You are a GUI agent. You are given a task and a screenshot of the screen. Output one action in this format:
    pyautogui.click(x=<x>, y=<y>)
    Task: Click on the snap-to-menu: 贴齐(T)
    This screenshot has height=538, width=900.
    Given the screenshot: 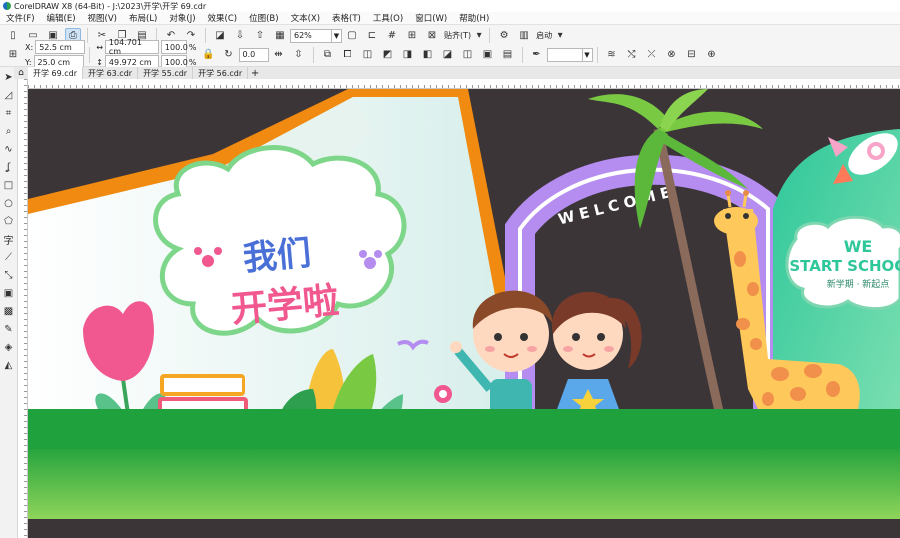 What is the action you would take?
    pyautogui.click(x=457, y=35)
    